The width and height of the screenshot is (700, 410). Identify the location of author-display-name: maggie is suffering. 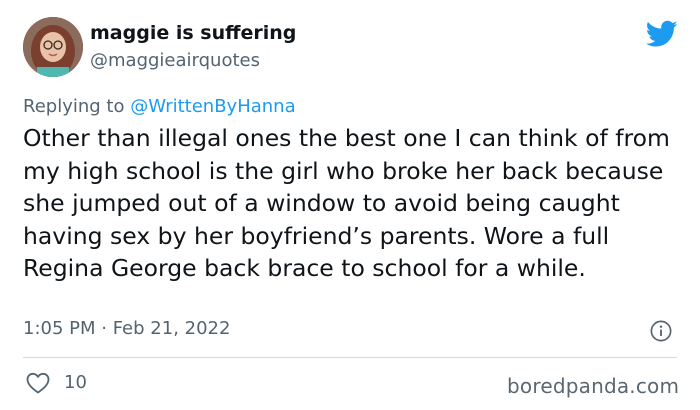
(193, 33).